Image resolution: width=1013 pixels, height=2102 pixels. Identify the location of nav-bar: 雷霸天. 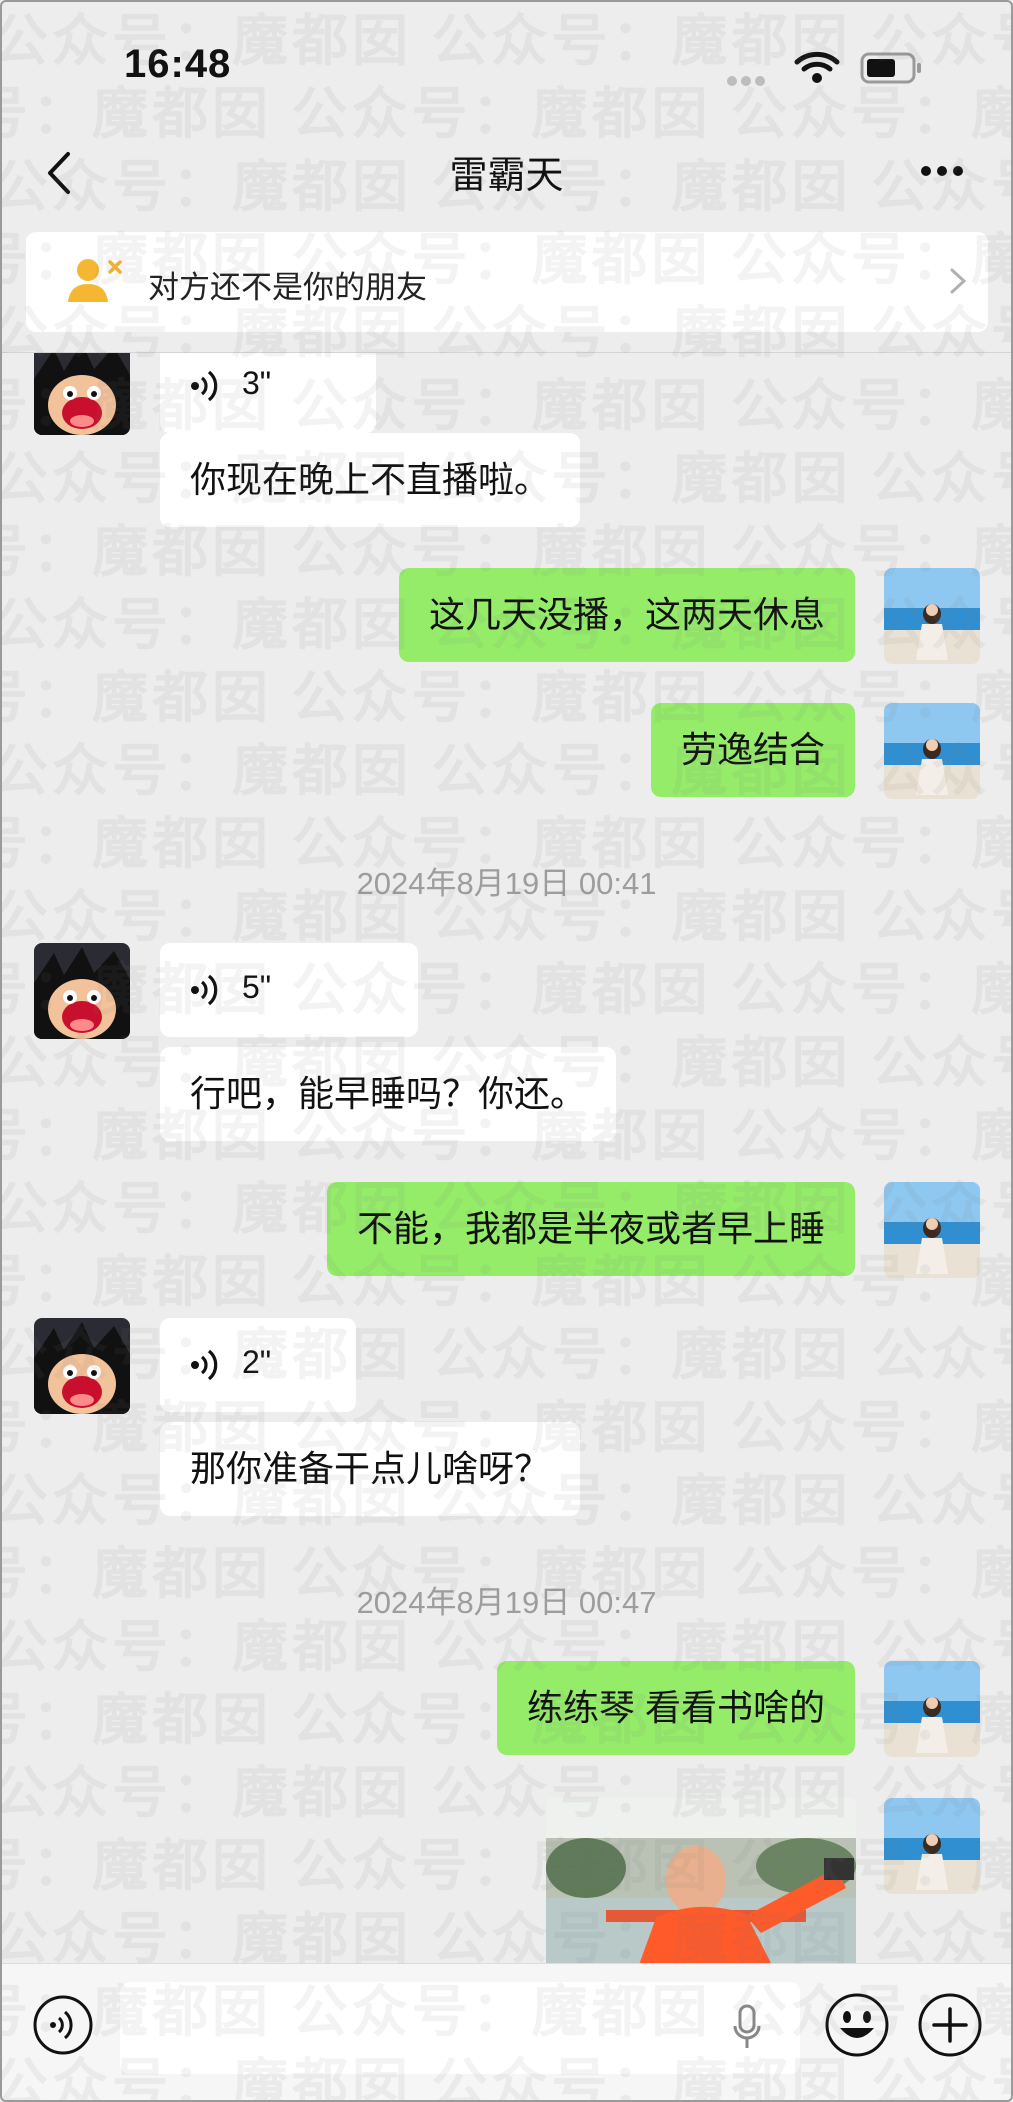
(506, 174).